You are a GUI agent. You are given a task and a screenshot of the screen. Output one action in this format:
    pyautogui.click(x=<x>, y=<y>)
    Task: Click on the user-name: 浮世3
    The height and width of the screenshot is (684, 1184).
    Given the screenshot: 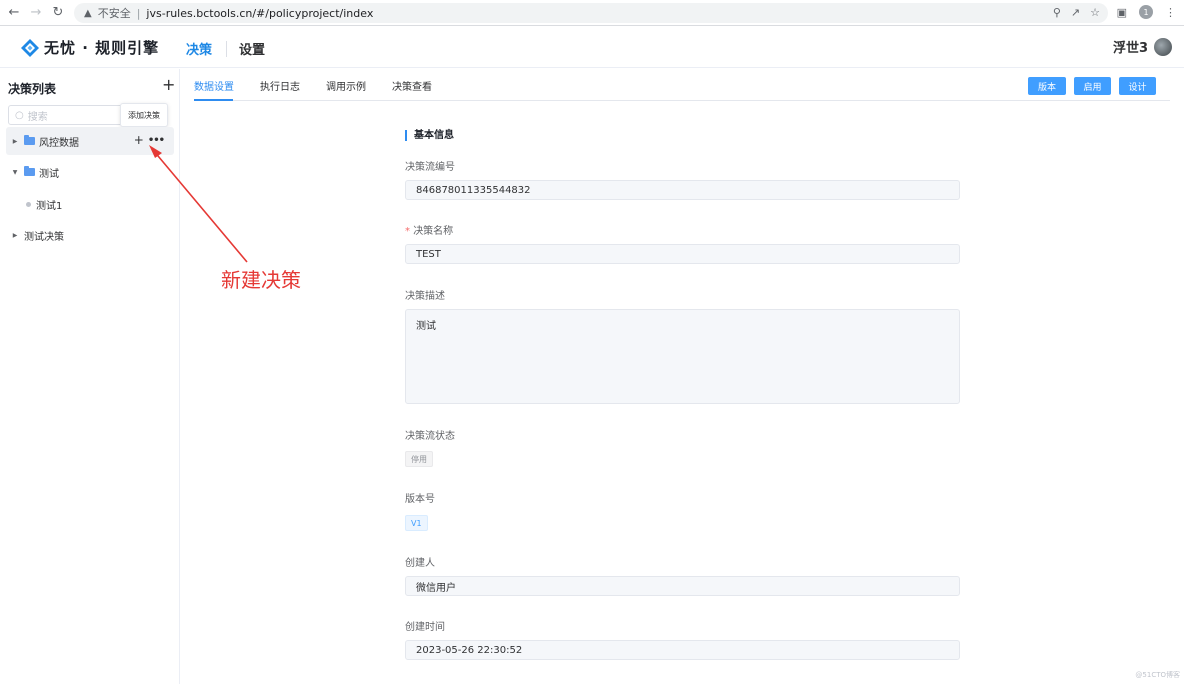 What is the action you would take?
    pyautogui.click(x=1130, y=48)
    